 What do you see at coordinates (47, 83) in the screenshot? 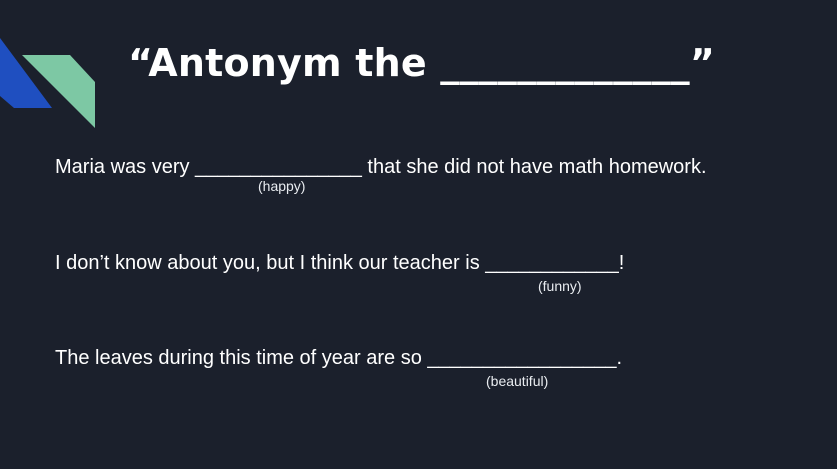
I see `corner-stripes-decoration` at bounding box center [47, 83].